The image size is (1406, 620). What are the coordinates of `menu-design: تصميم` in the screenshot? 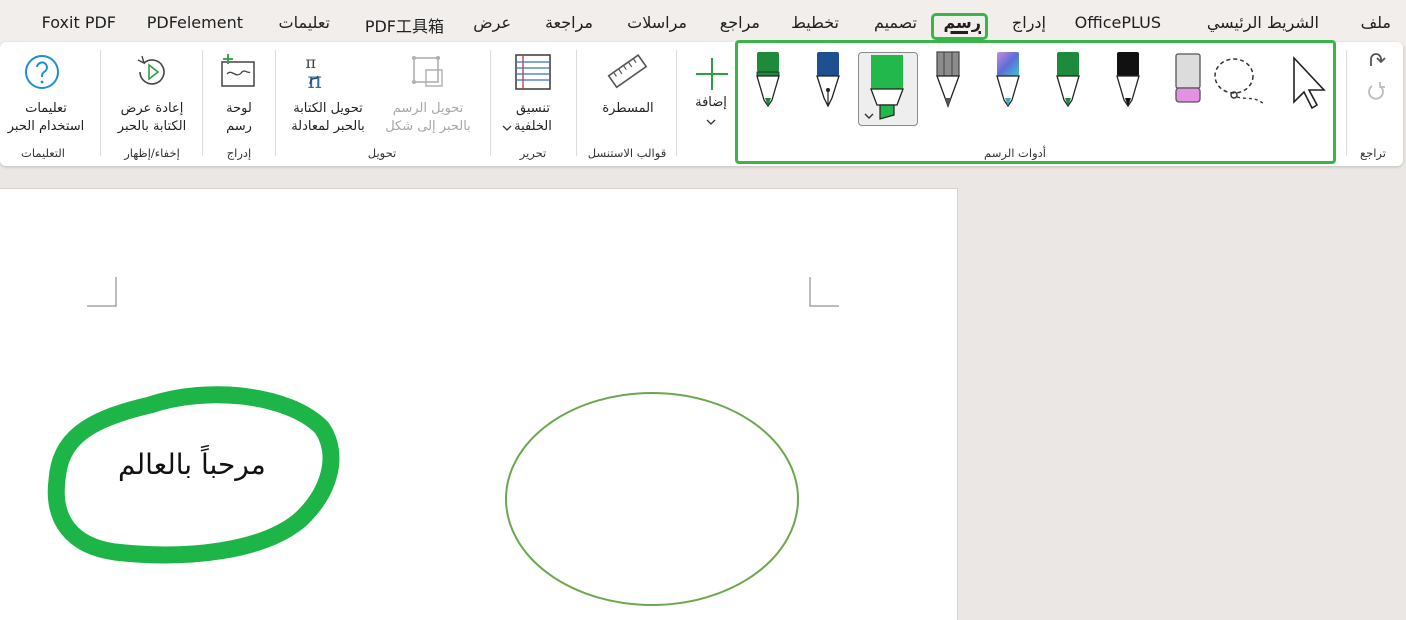 It's located at (895, 22).